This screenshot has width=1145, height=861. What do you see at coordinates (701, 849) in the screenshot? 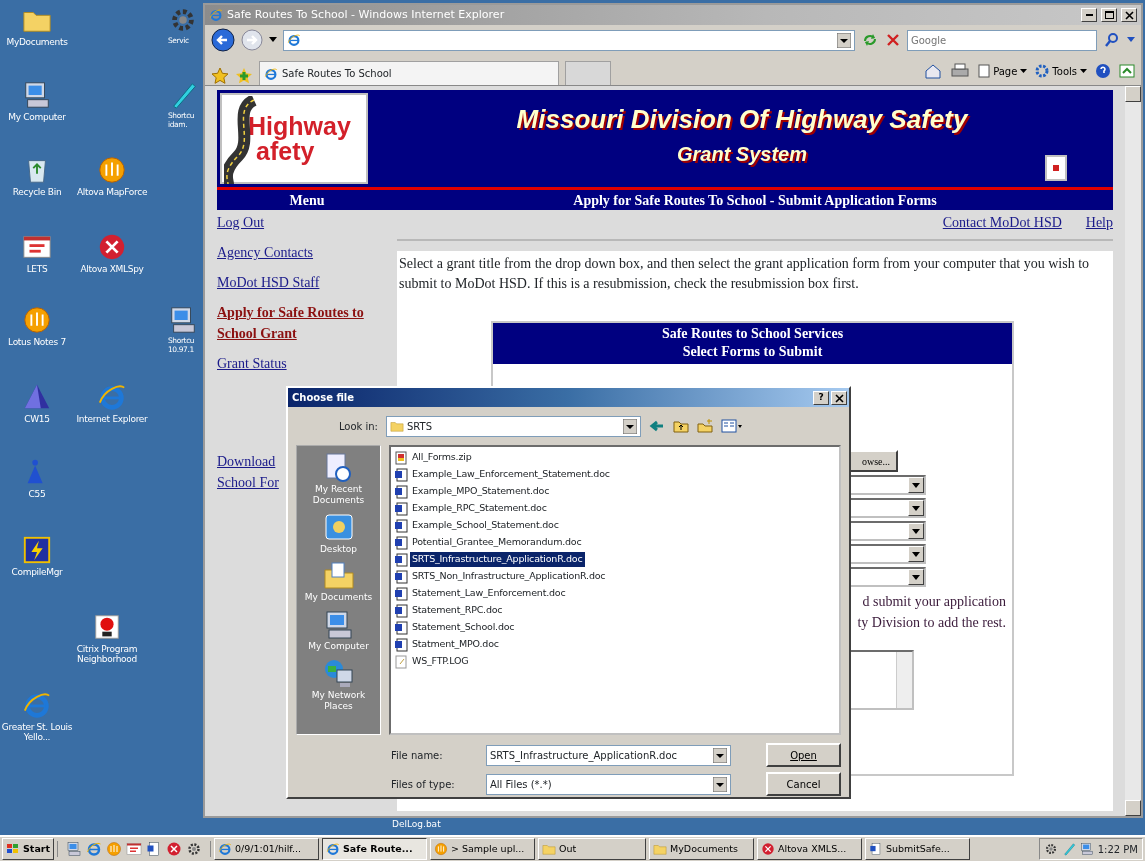
I see `taskbar-button: MyDocuments` at bounding box center [701, 849].